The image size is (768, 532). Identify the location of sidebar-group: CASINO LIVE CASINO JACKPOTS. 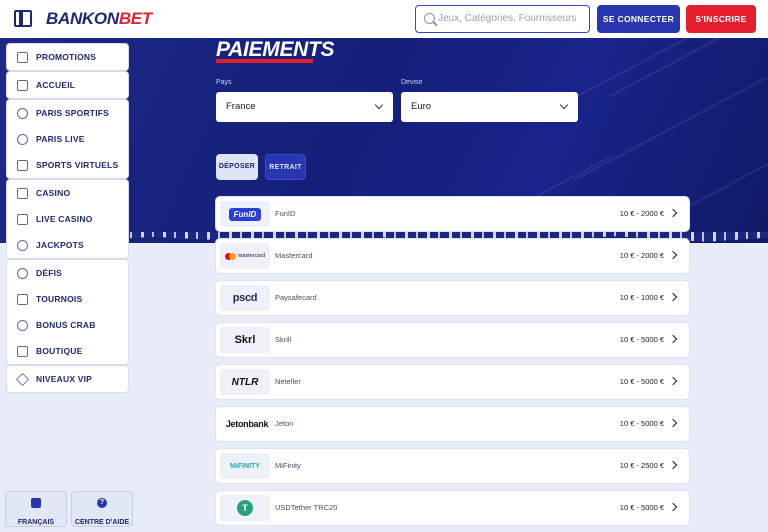
(67, 219).